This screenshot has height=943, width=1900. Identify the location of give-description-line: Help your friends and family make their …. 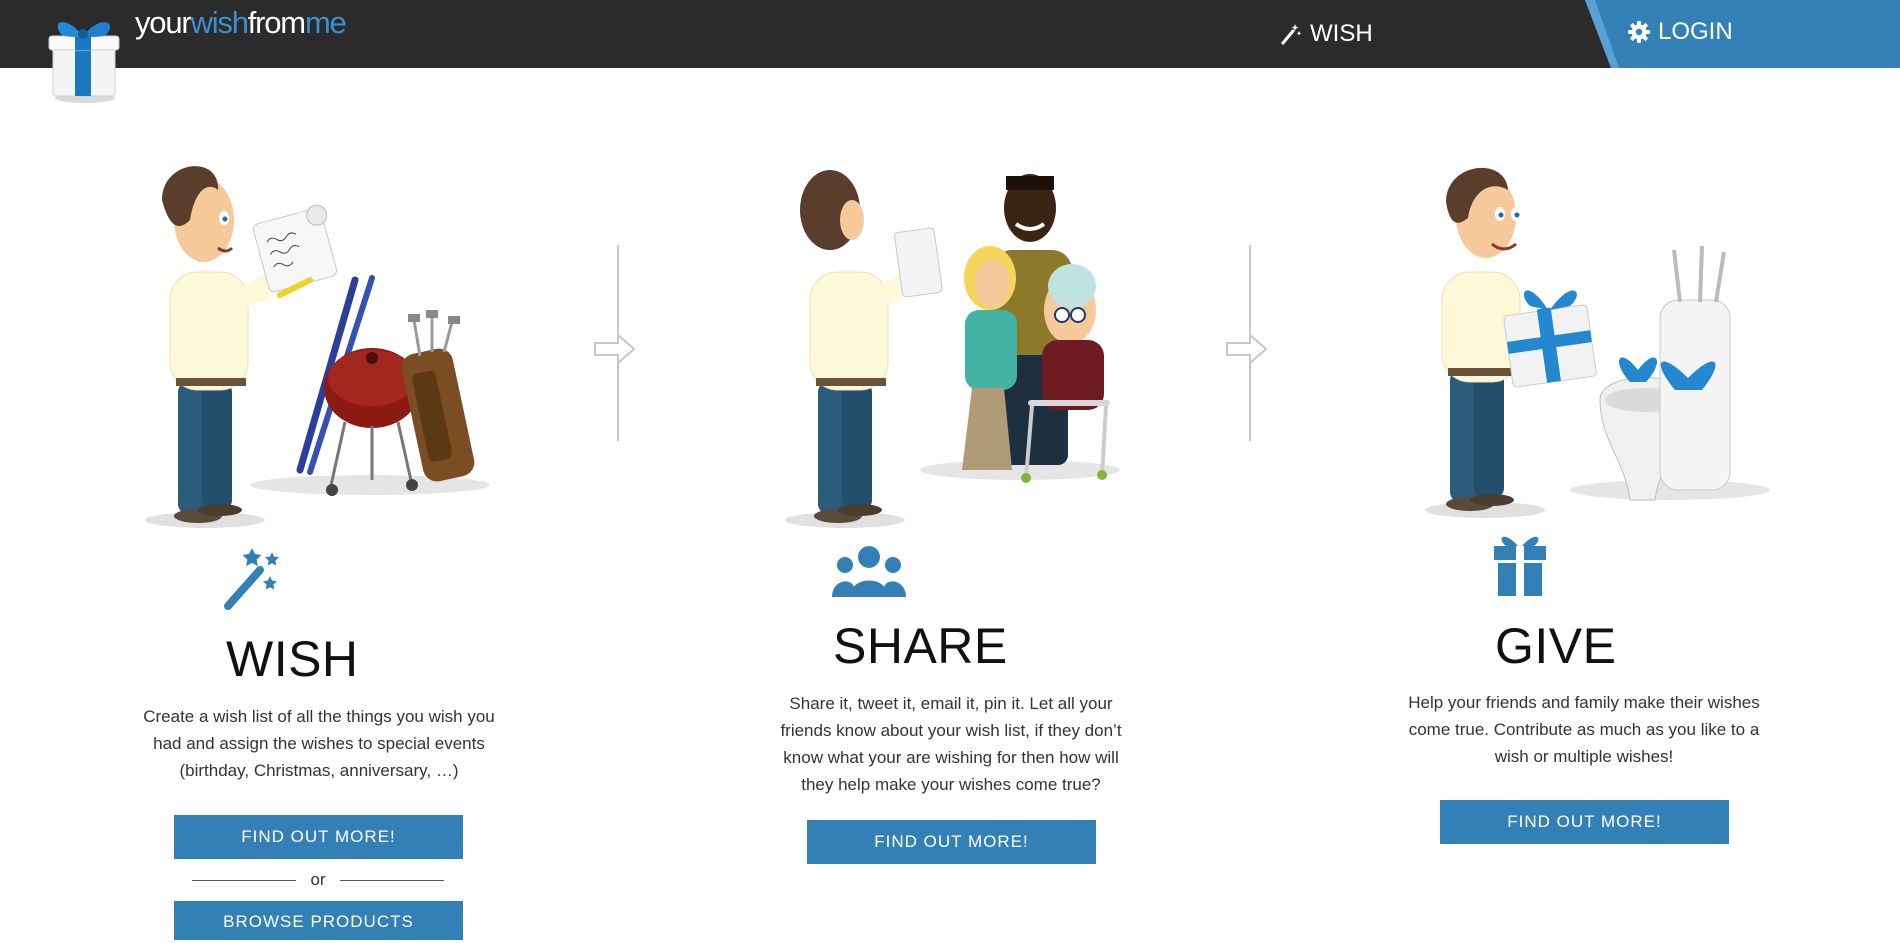
(1584, 702).